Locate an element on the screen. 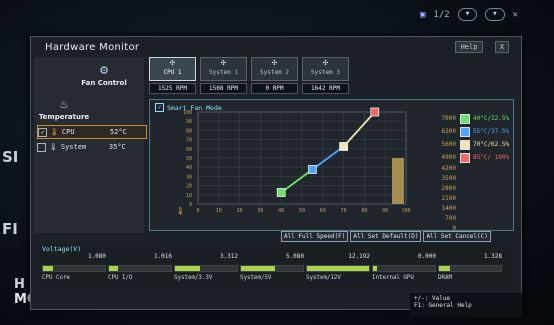 The height and width of the screenshot is (325, 554). all-full-speed-button: All Full Speed(F) is located at coordinates (315, 236).